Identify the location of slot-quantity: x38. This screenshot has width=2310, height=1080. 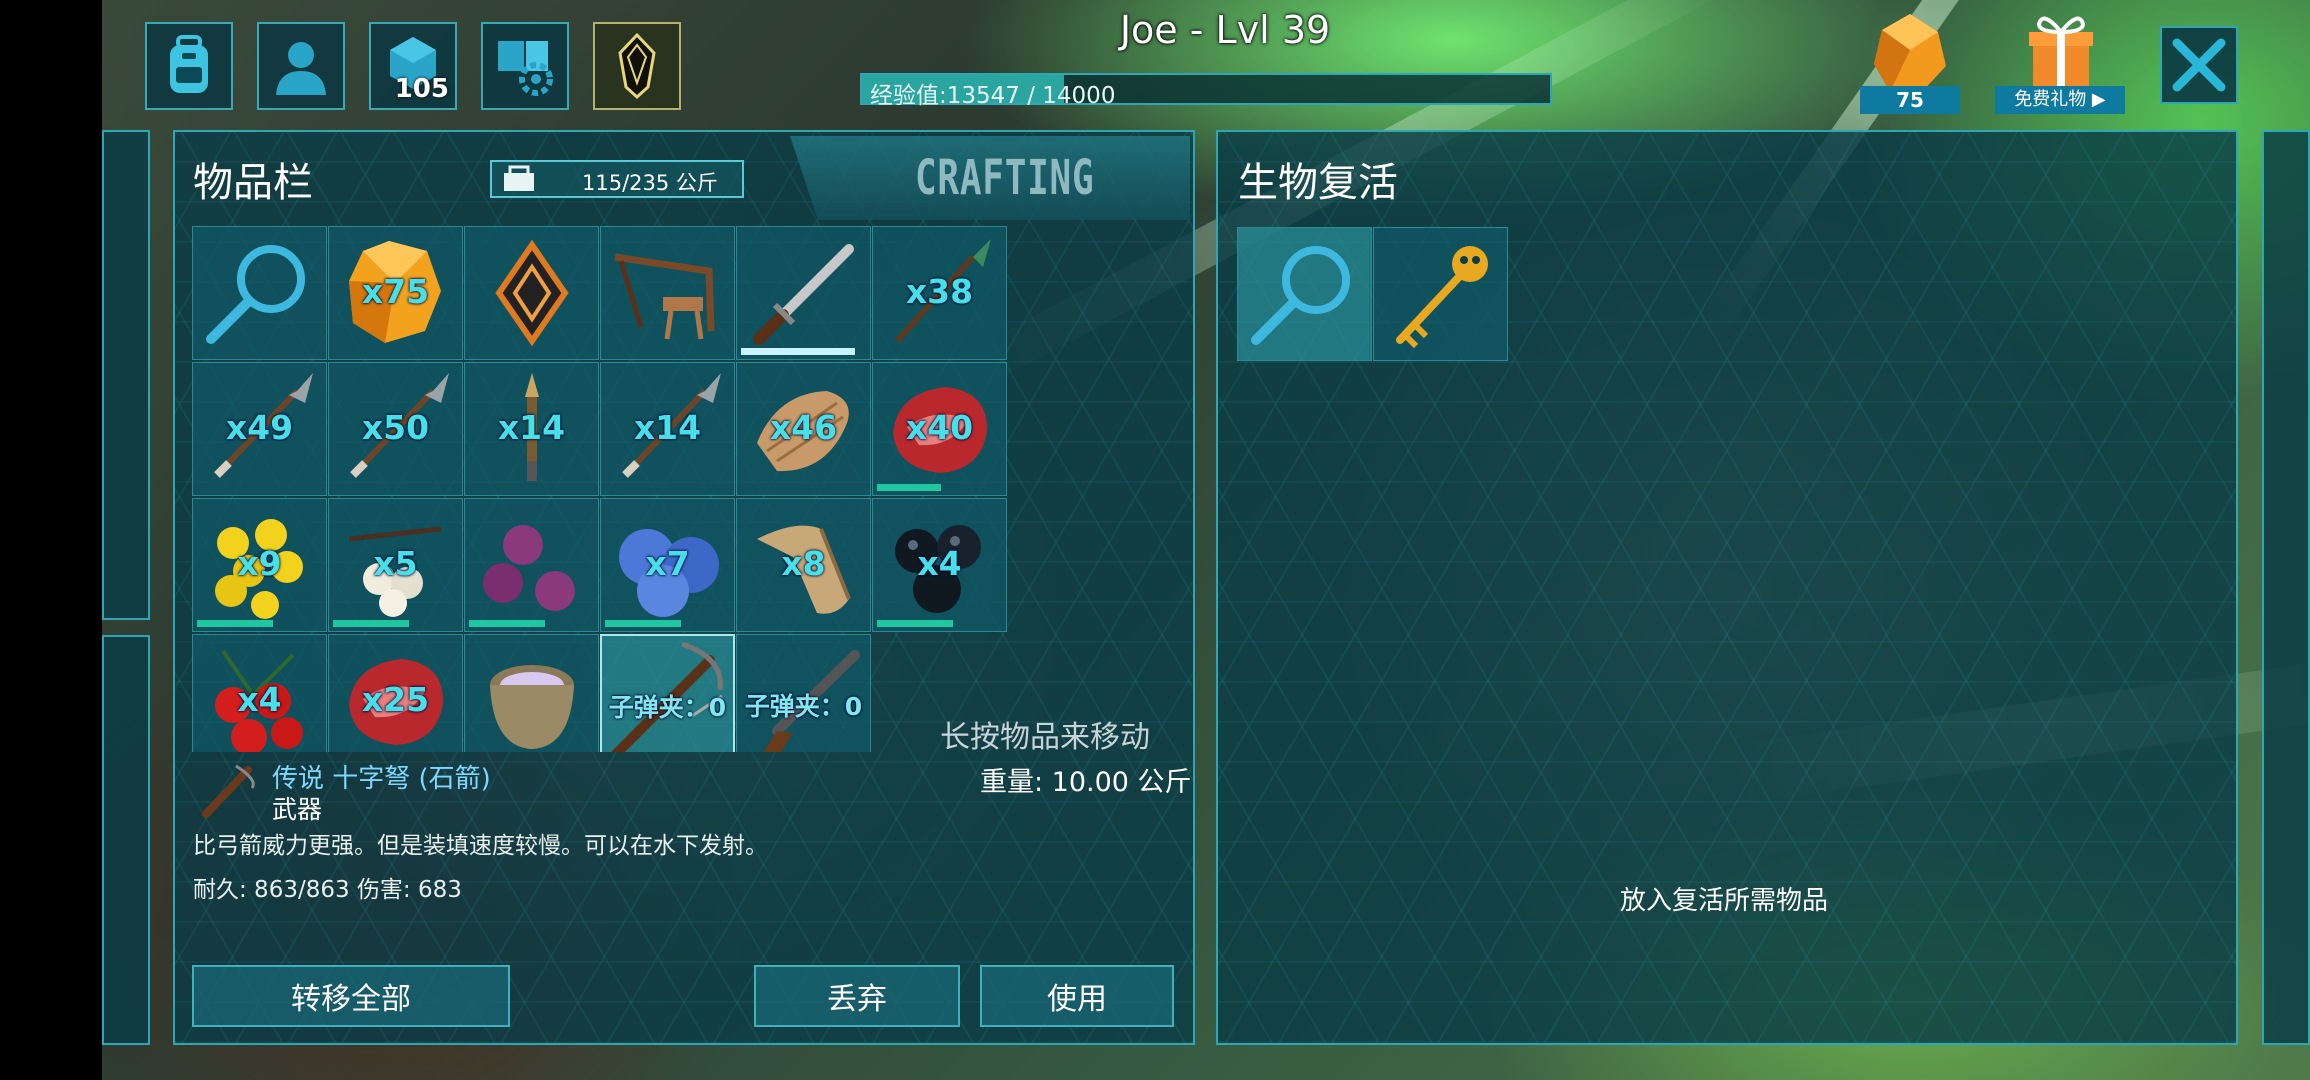
(939, 291).